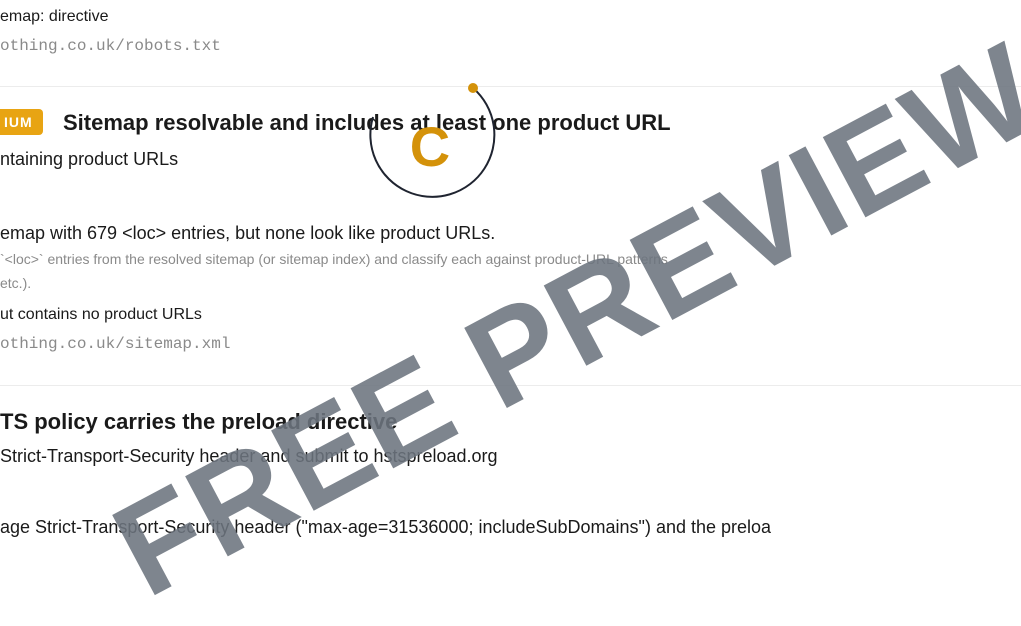  Describe the element at coordinates (21, 122) in the screenshot. I see `severity-badge: IUM` at that location.